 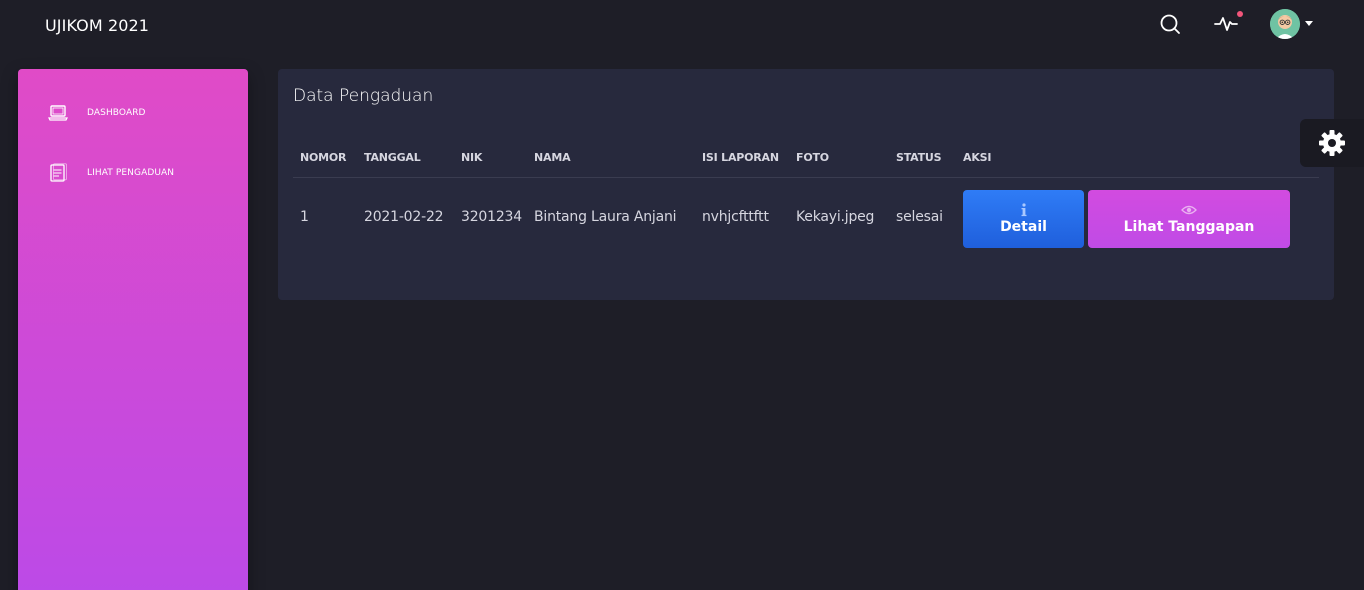 I want to click on cell-isi-laporan: nvhjcfttftt, so click(x=735, y=217).